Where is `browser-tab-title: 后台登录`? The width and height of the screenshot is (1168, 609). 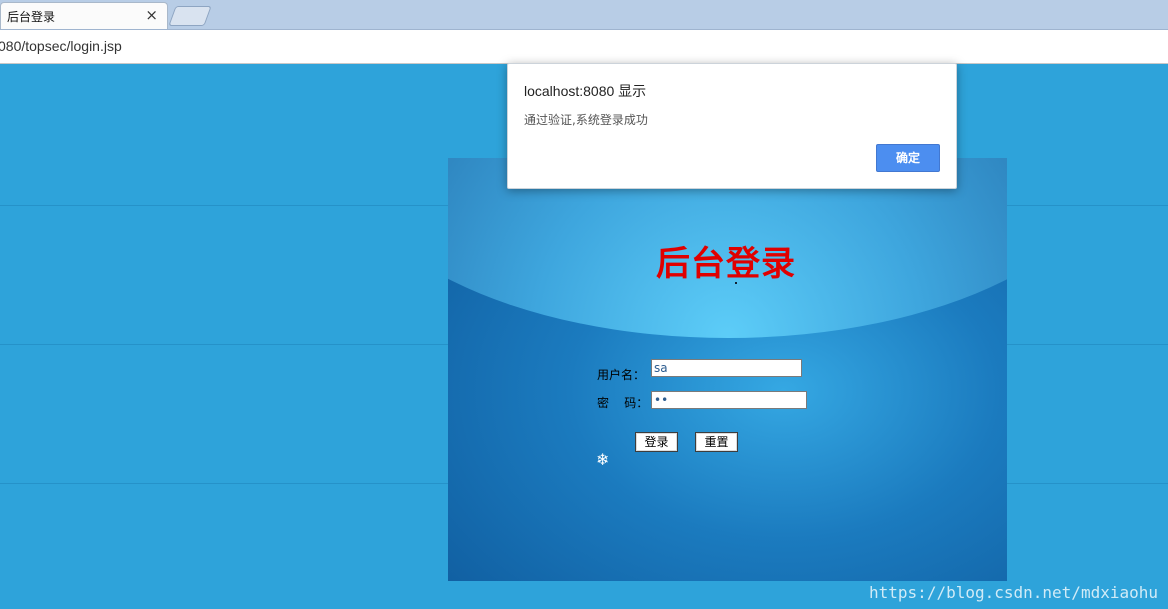
browser-tab-title: 后台登录 is located at coordinates (31, 17).